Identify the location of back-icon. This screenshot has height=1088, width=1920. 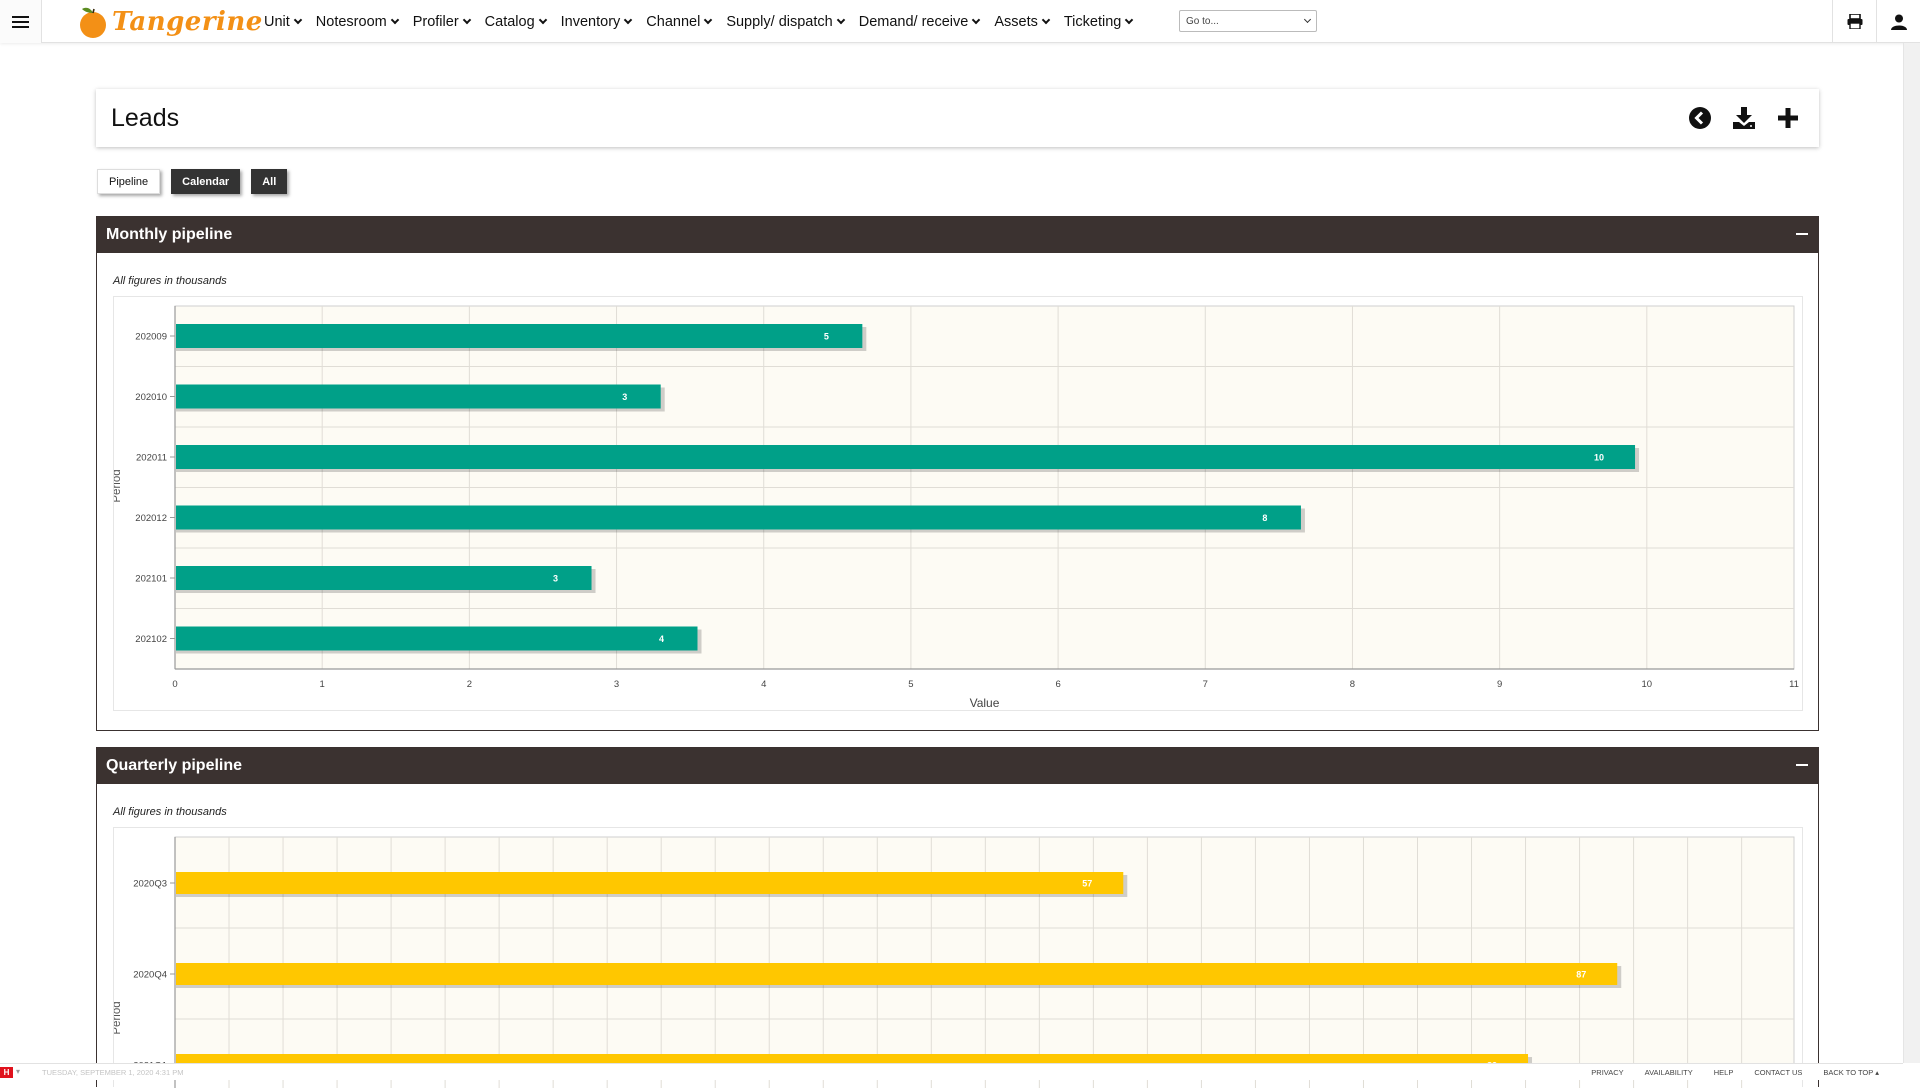
(1700, 118).